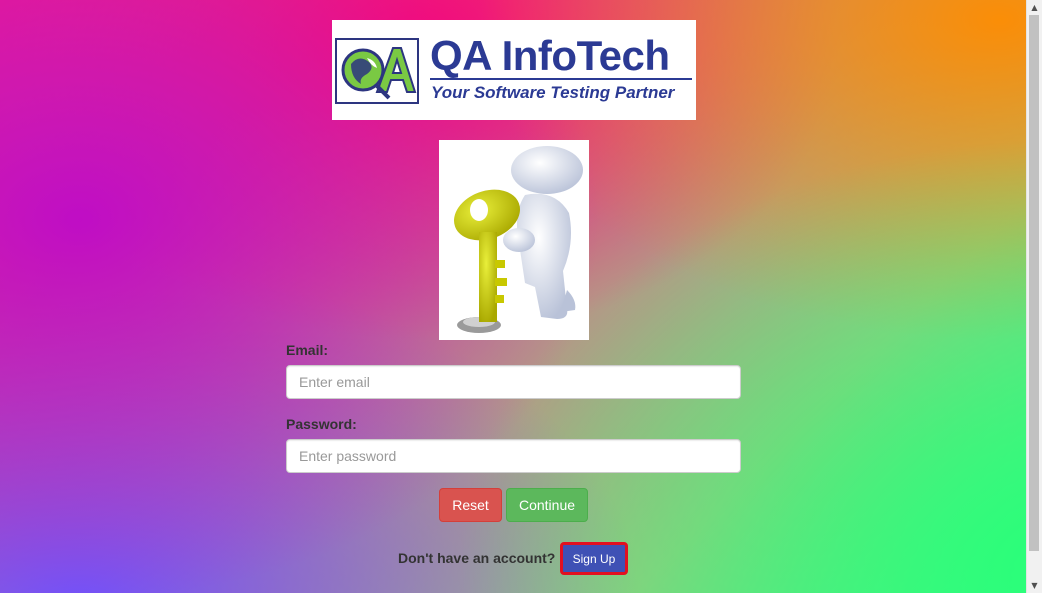  I want to click on password-label: Password:, so click(321, 424).